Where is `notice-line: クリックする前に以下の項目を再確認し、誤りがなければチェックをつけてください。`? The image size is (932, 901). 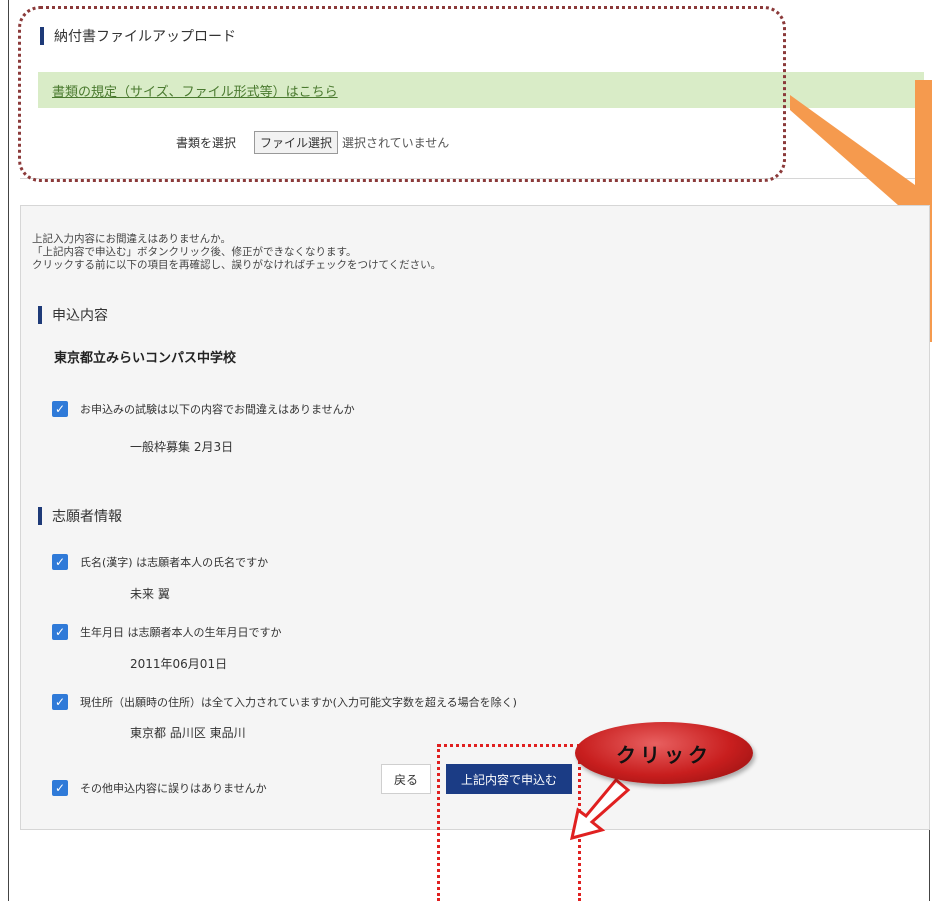
notice-line: クリックする前に以下の項目を再確認し、誤りがなければチェックをつけてください。 is located at coordinates (237, 265).